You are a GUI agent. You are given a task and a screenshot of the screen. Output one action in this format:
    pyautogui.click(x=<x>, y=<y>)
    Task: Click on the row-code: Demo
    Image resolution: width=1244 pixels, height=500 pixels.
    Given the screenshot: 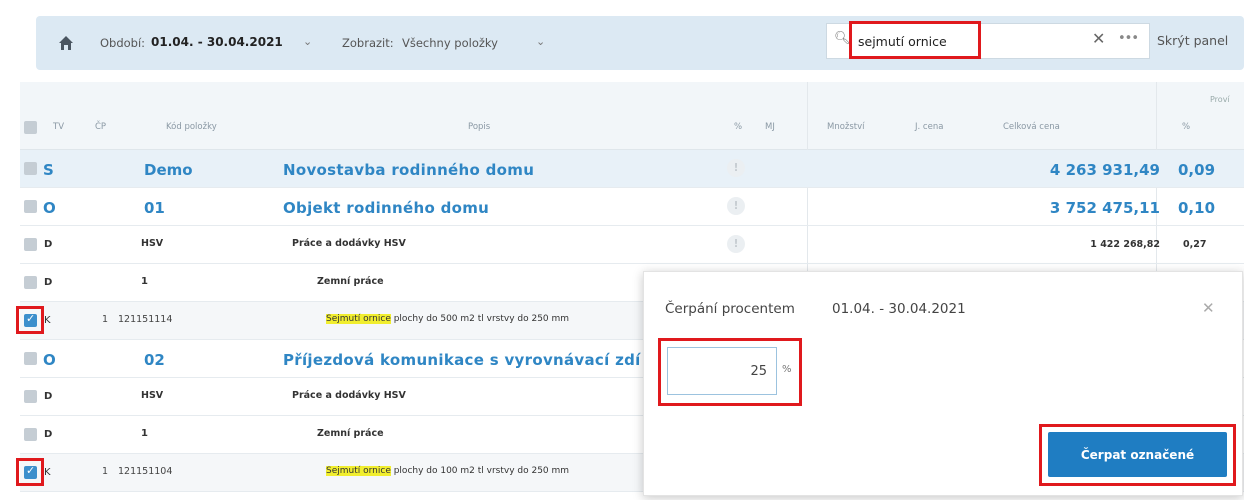 What is the action you would take?
    pyautogui.click(x=168, y=170)
    